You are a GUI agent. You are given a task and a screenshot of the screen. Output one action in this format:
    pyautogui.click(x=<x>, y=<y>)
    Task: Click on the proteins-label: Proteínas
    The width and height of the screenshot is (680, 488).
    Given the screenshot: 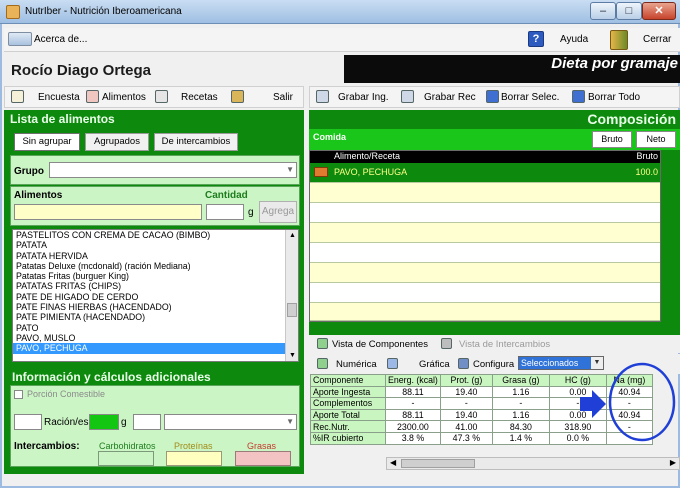 What is the action you would take?
    pyautogui.click(x=193, y=446)
    